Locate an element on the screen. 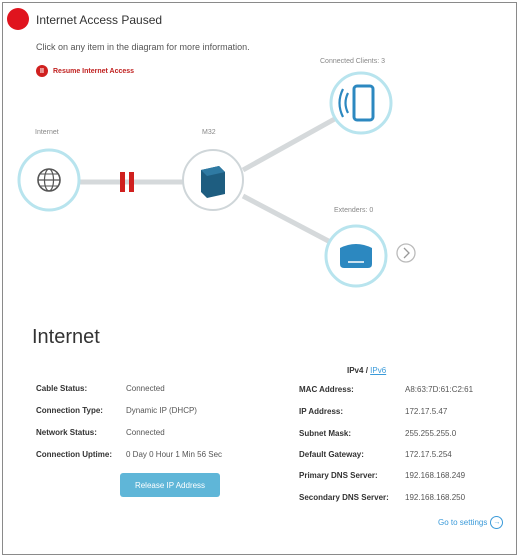 This screenshot has height=559, width=521. internet-node is located at coordinates (49, 180).